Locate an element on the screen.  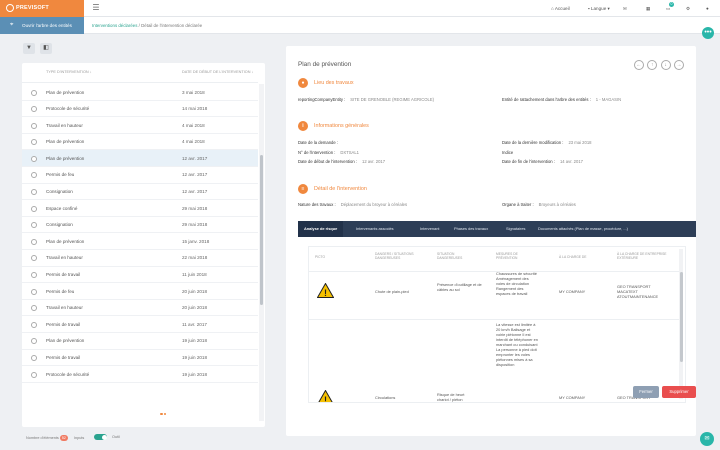
row1-situation: Présence d'outillage et de câbles au sol is located at coordinates (459, 287).